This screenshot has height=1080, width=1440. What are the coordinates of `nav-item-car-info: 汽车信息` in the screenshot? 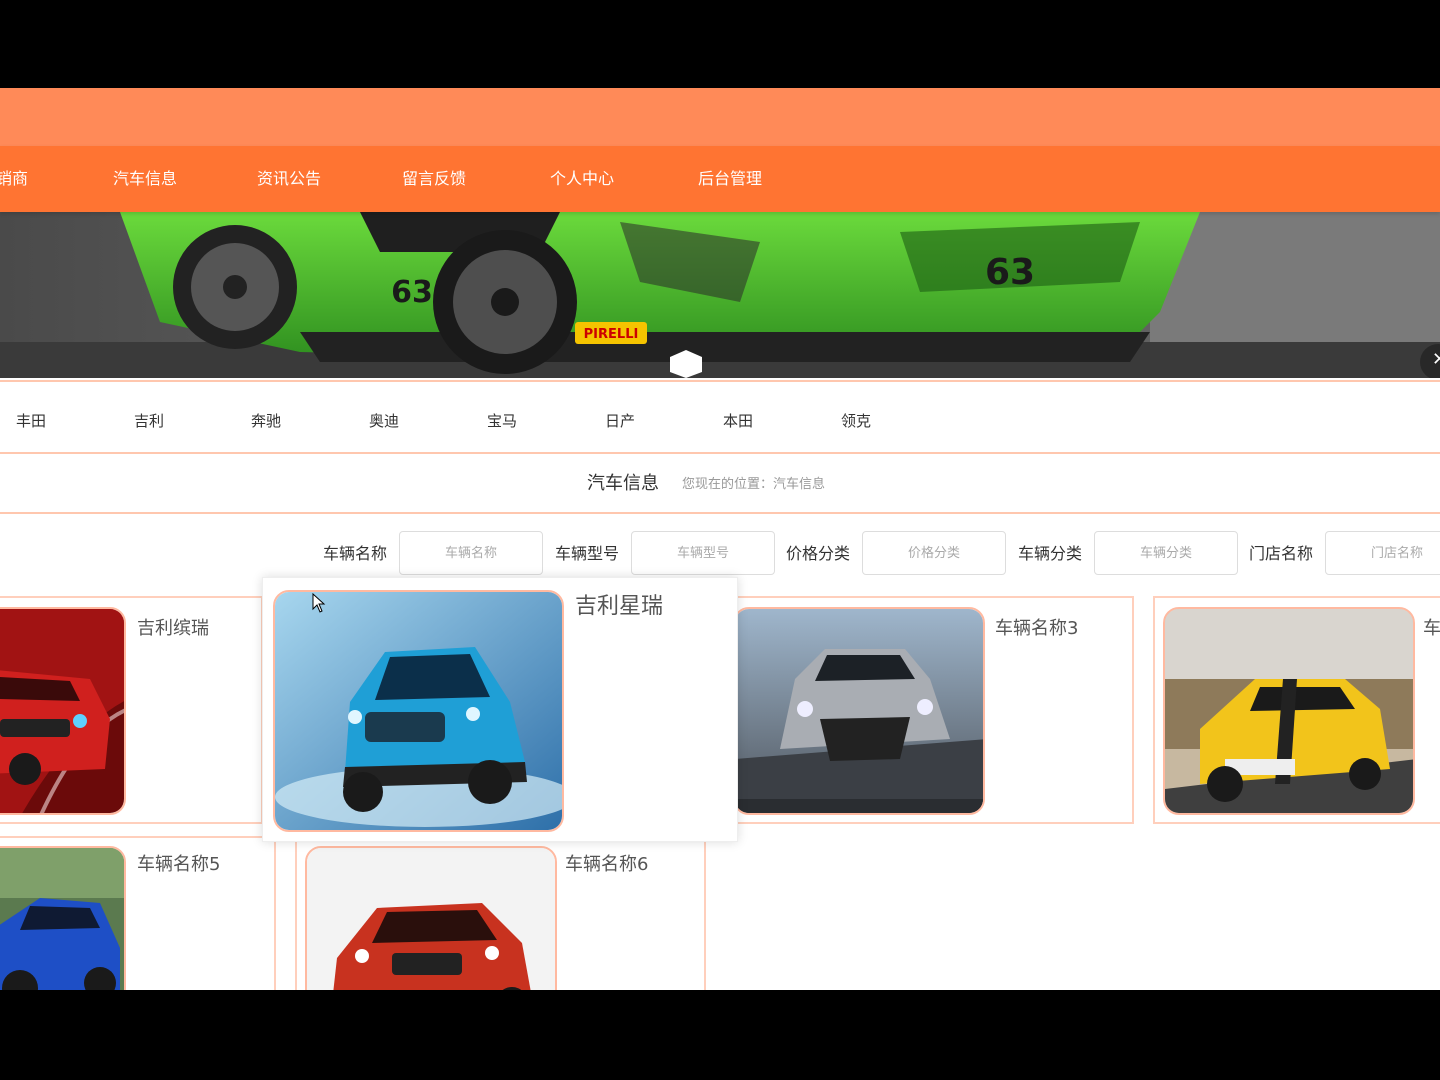 It's located at (145, 179).